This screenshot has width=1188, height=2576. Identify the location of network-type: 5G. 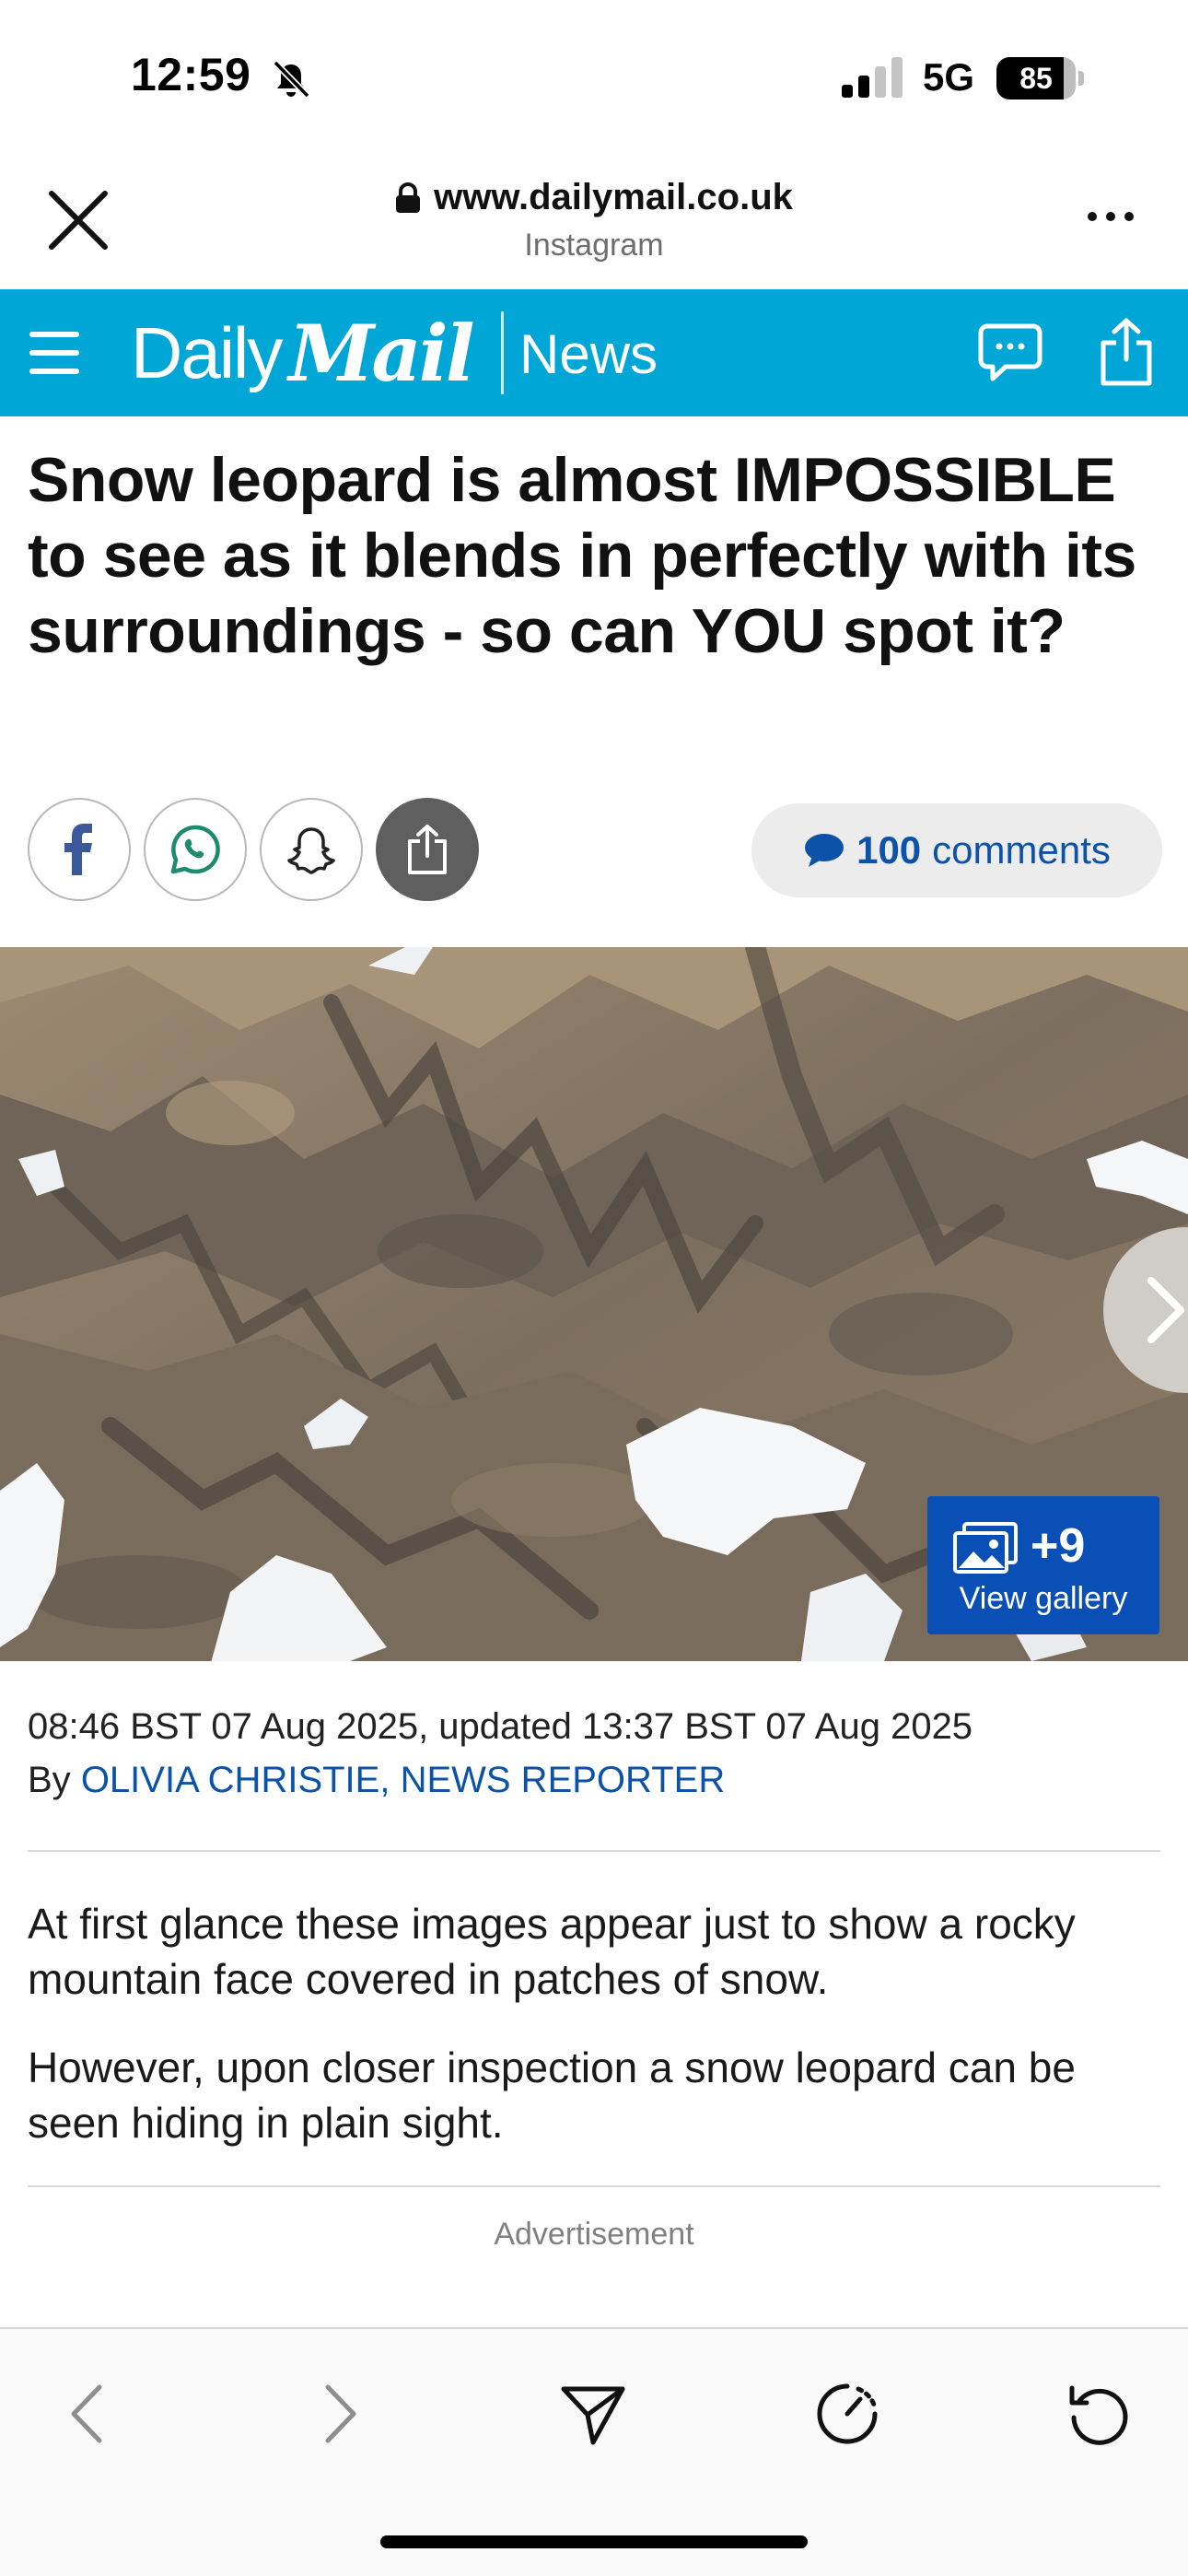
(949, 77).